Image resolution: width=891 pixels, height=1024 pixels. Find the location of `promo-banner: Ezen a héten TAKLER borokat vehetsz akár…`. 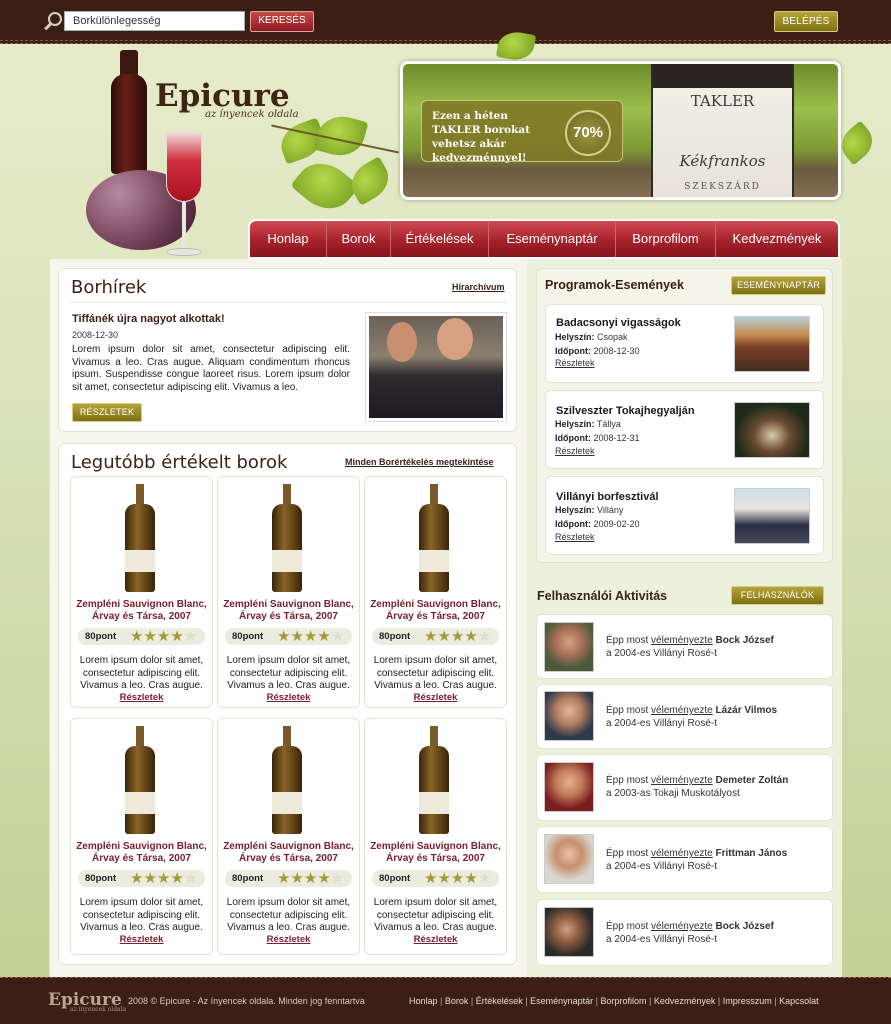

promo-banner: Ezen a héten TAKLER borokat vehetsz akár… is located at coordinates (620, 130).